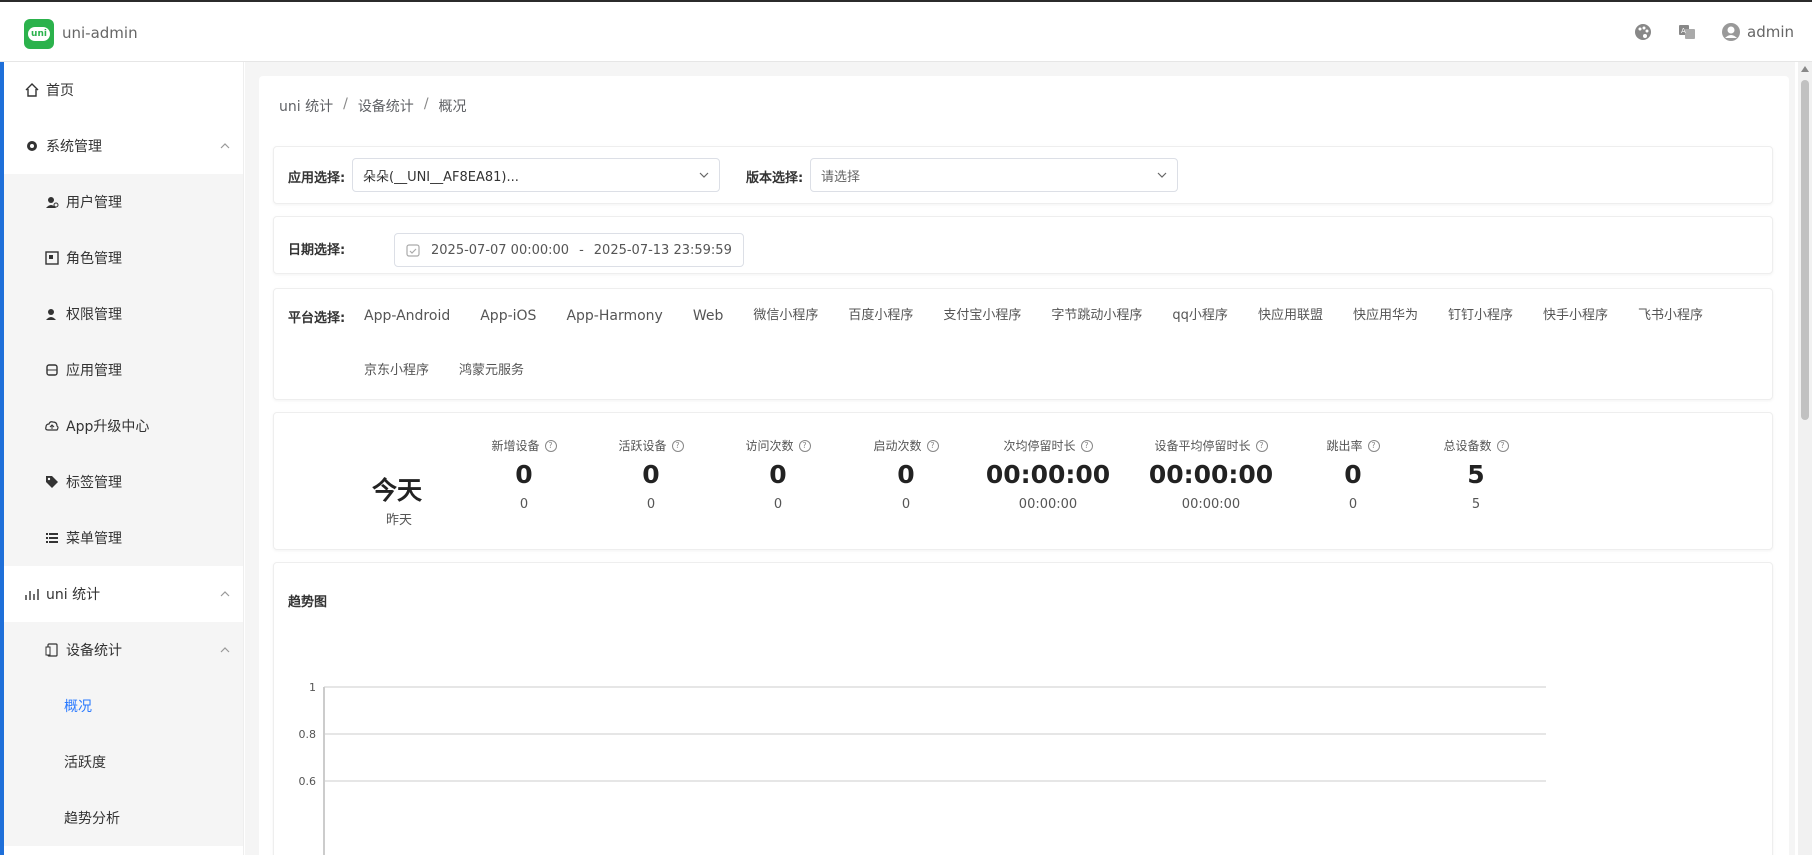  I want to click on user-menu: admin, so click(1757, 32).